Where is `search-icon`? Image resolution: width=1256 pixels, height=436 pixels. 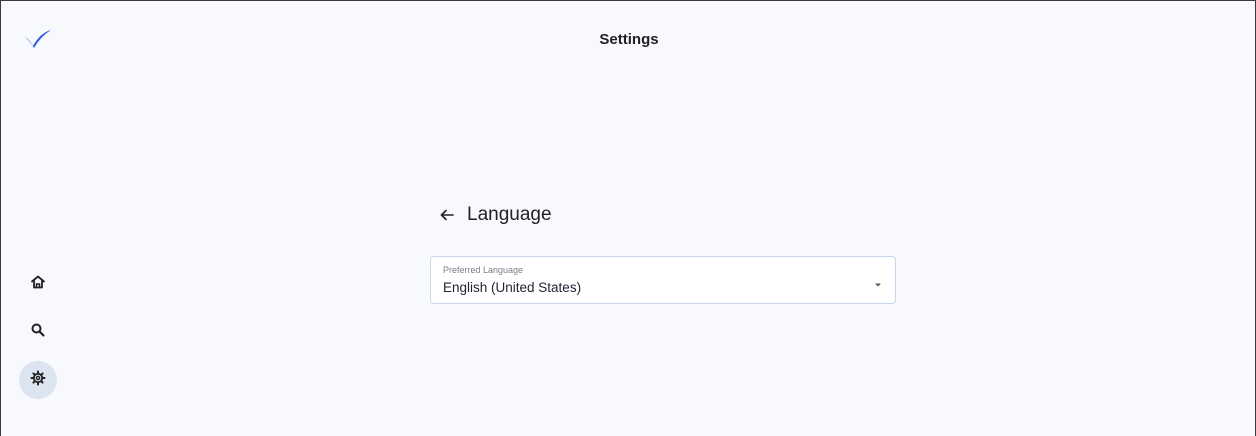
search-icon is located at coordinates (38, 332).